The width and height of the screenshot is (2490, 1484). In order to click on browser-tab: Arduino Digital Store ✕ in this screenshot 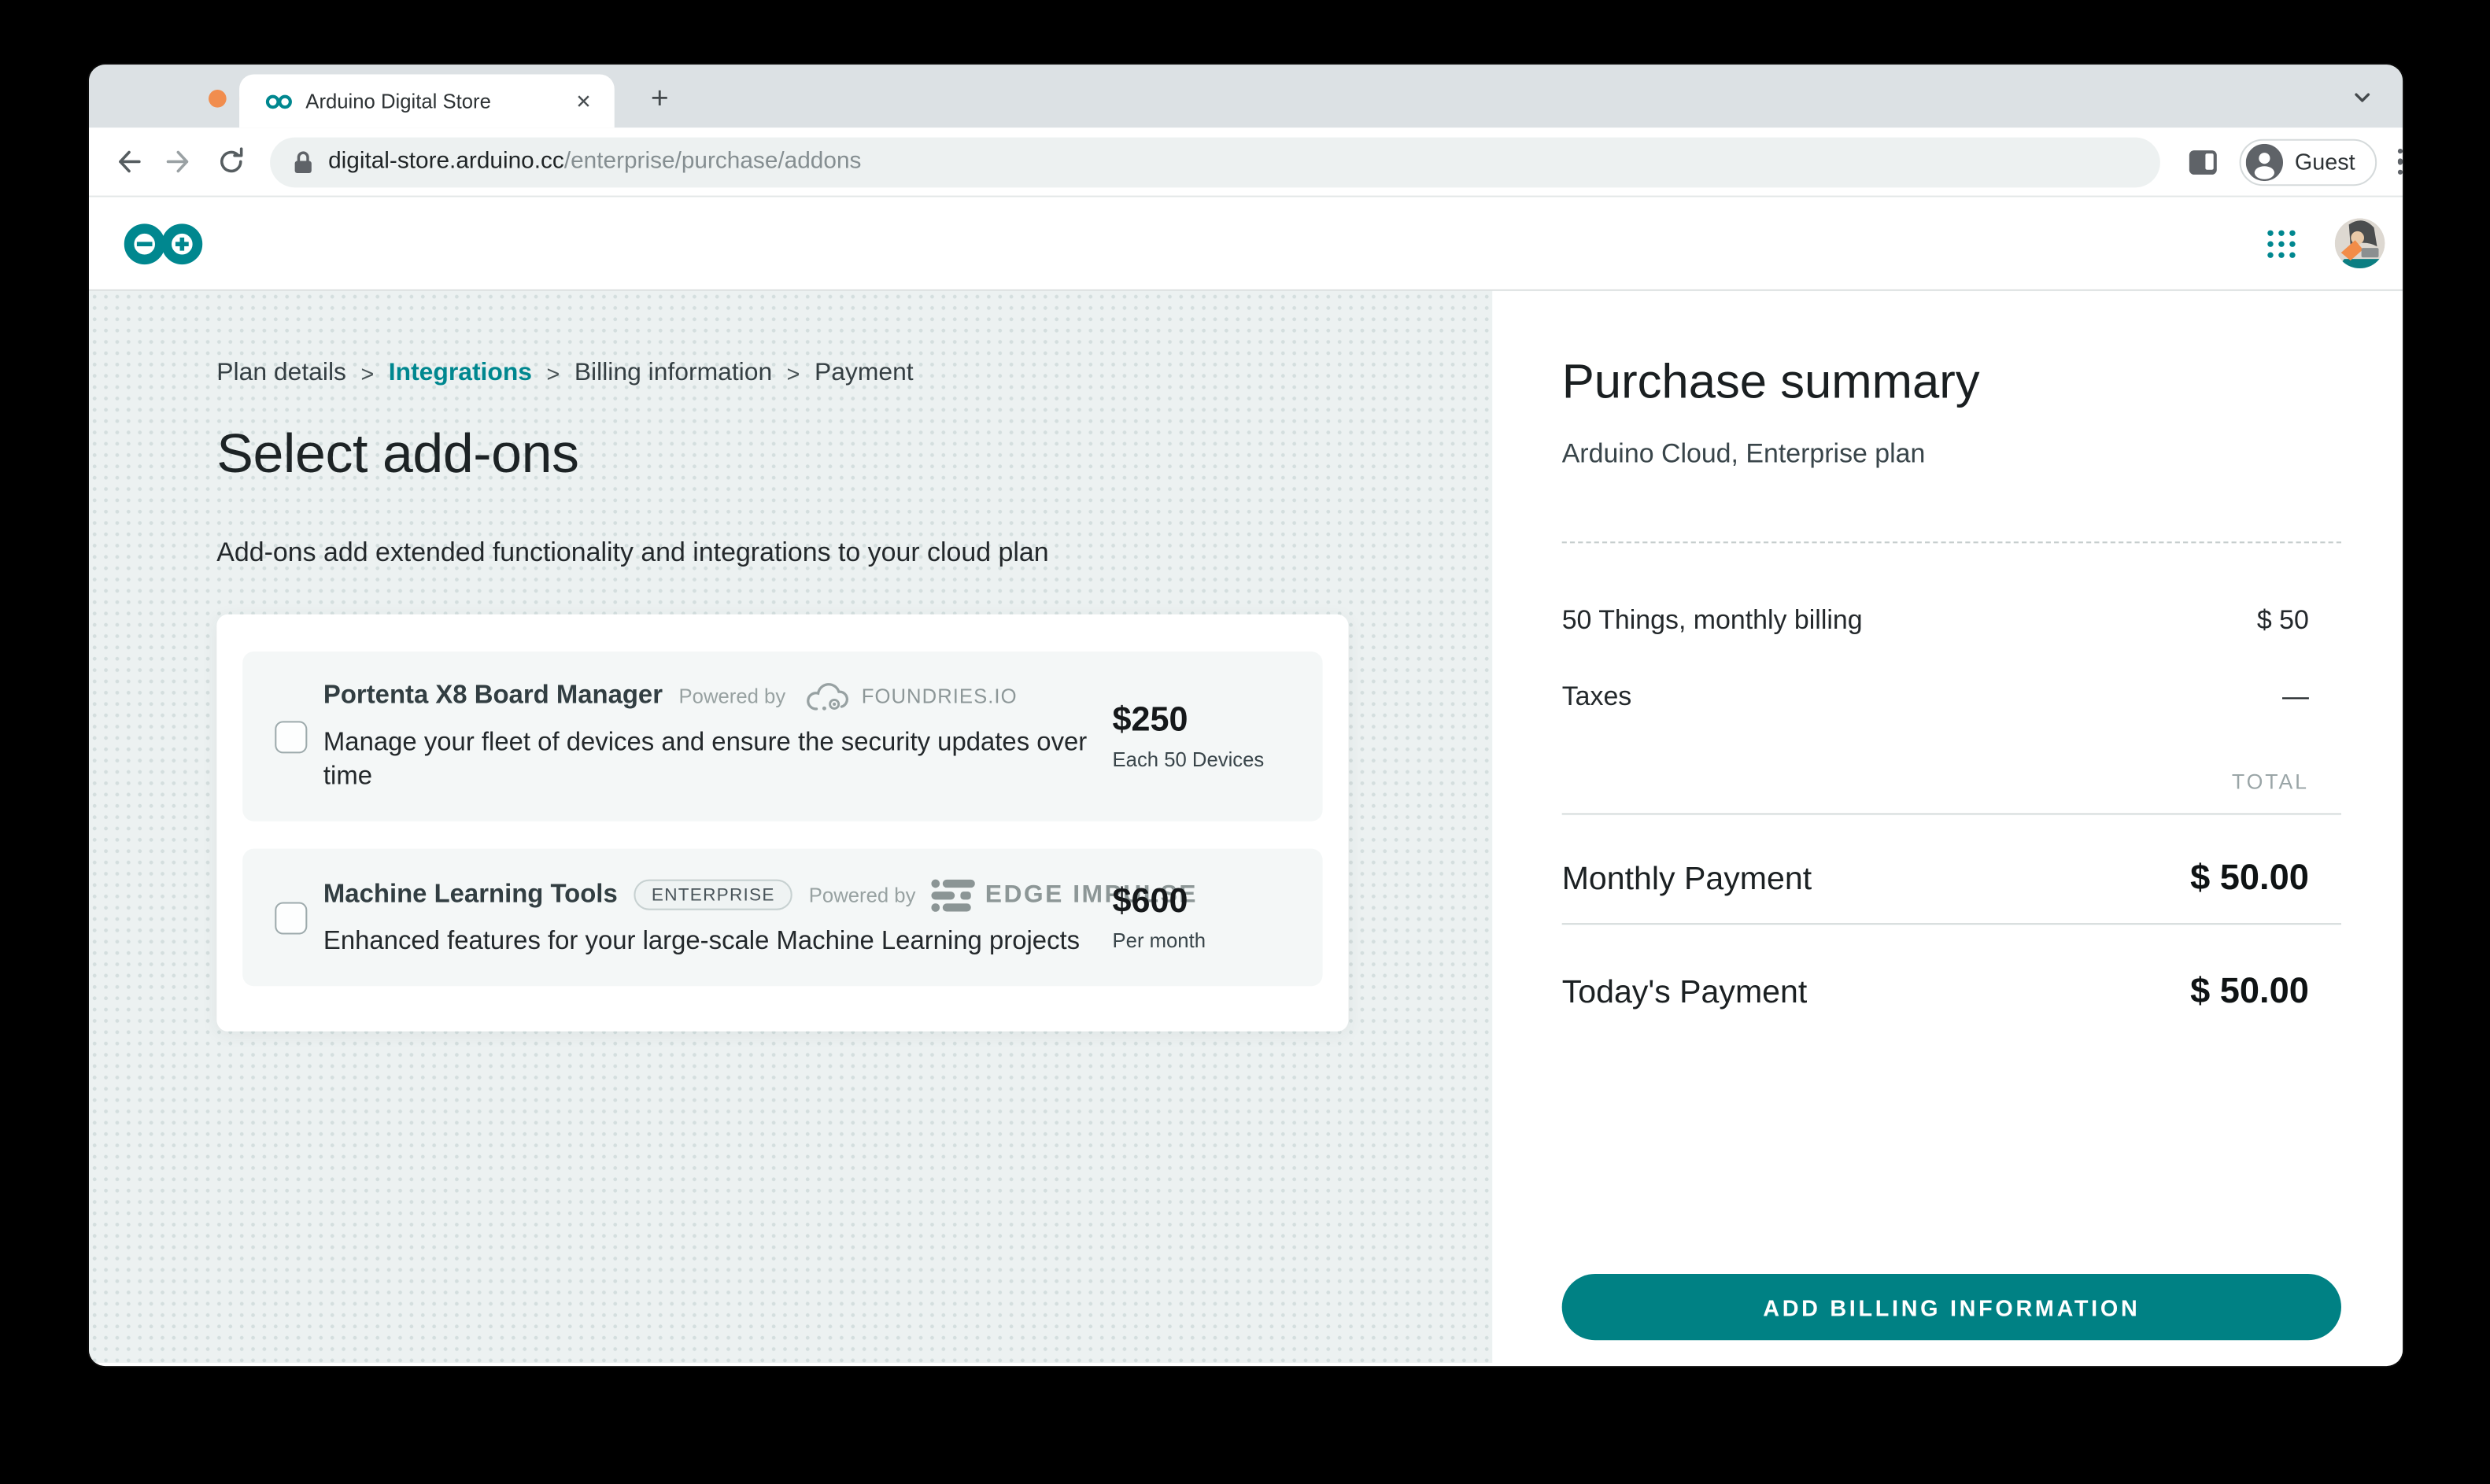, I will do `click(427, 101)`.